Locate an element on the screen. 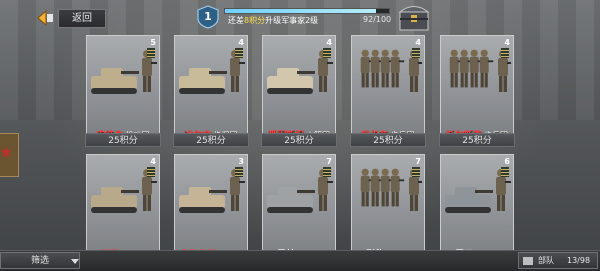 This screenshot has height=271, width=600. top-bar: 返回 1 还差8积分升级军事家2级 92/100 is located at coordinates (300, 18).